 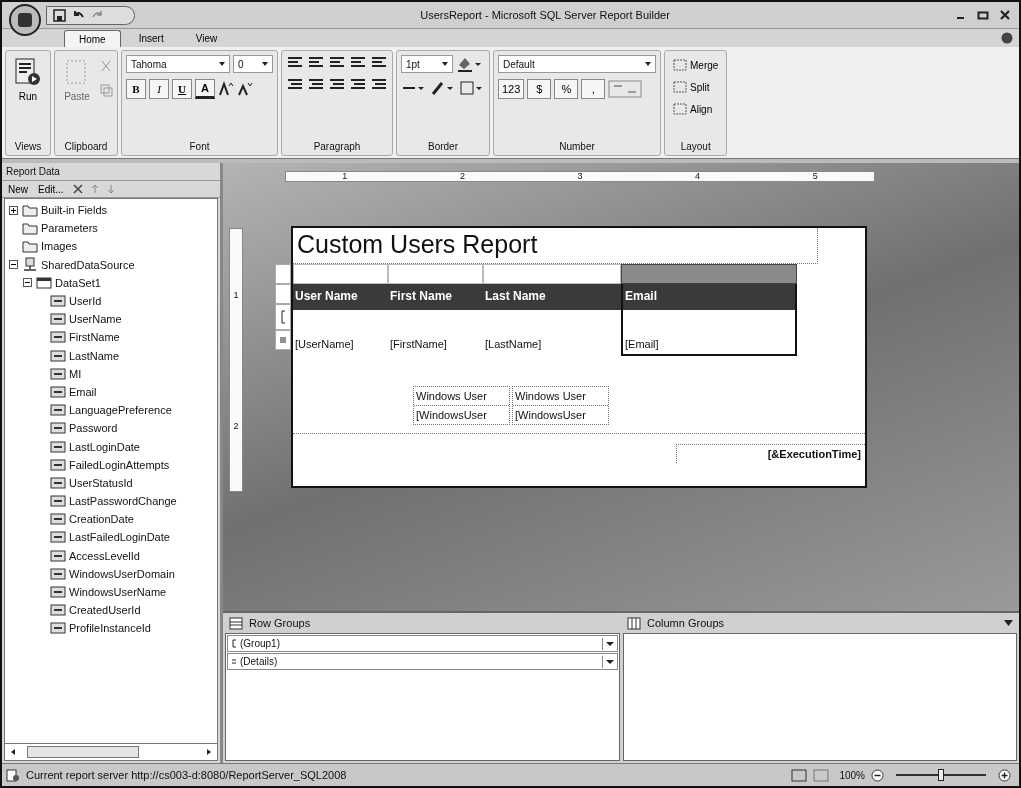 I want to click on tree-item: LastPasswordChange, so click(x=123, y=501).